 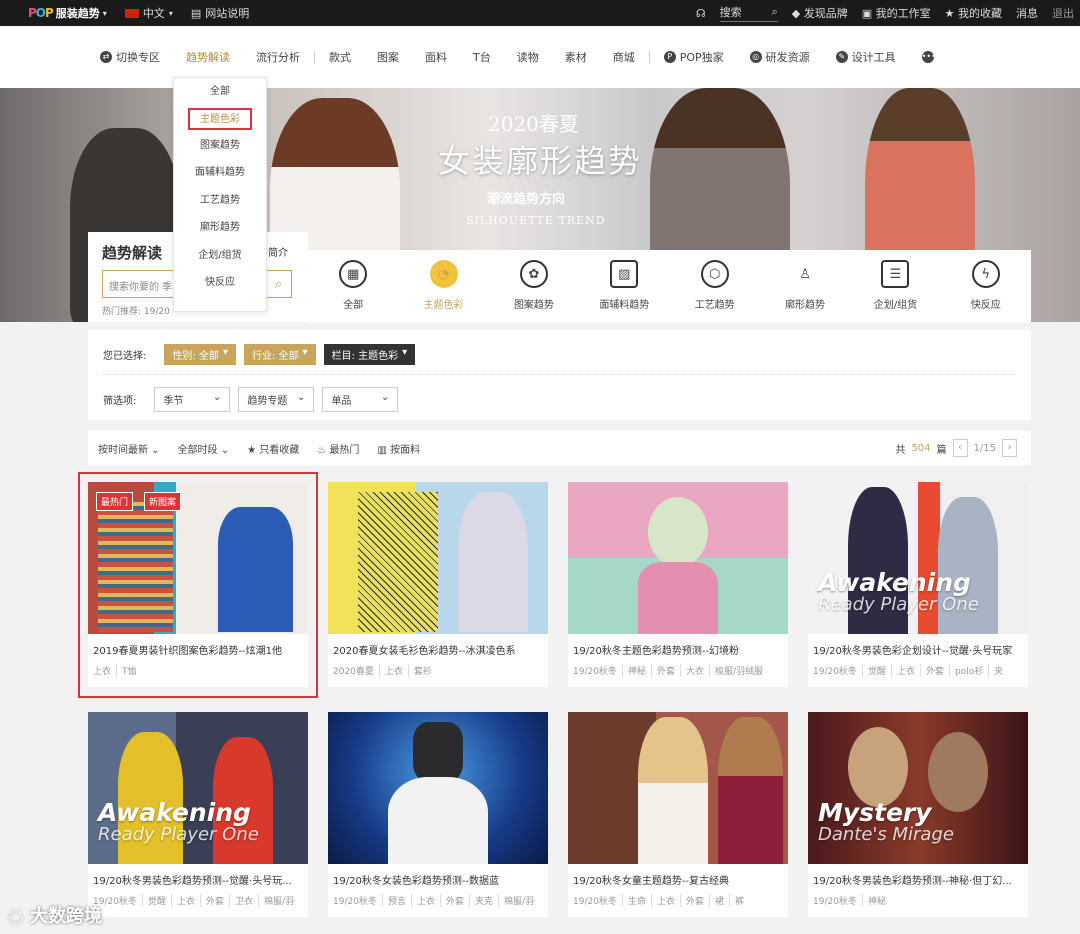 What do you see at coordinates (748, 13) in the screenshot?
I see `top-search: 搜索 ⌕` at bounding box center [748, 13].